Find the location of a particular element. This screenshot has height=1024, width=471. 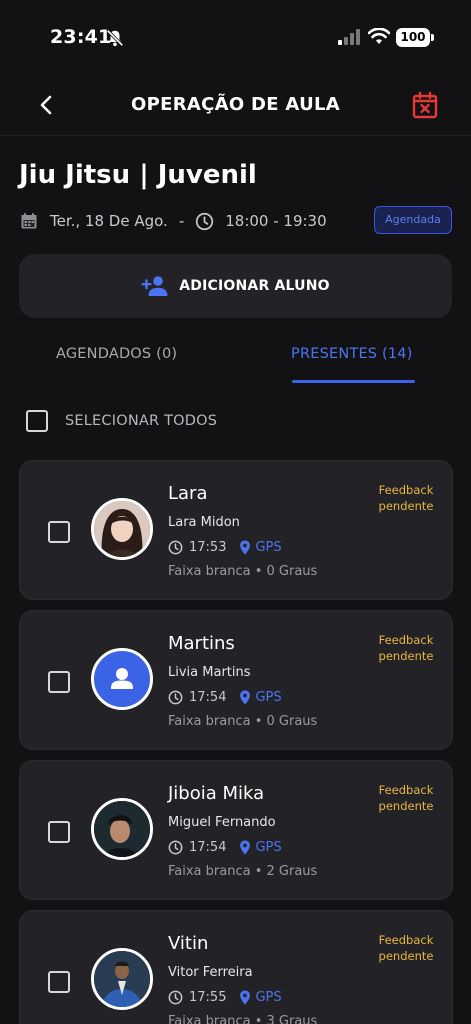

tab-present: PRESENTES (14) is located at coordinates (352, 354).